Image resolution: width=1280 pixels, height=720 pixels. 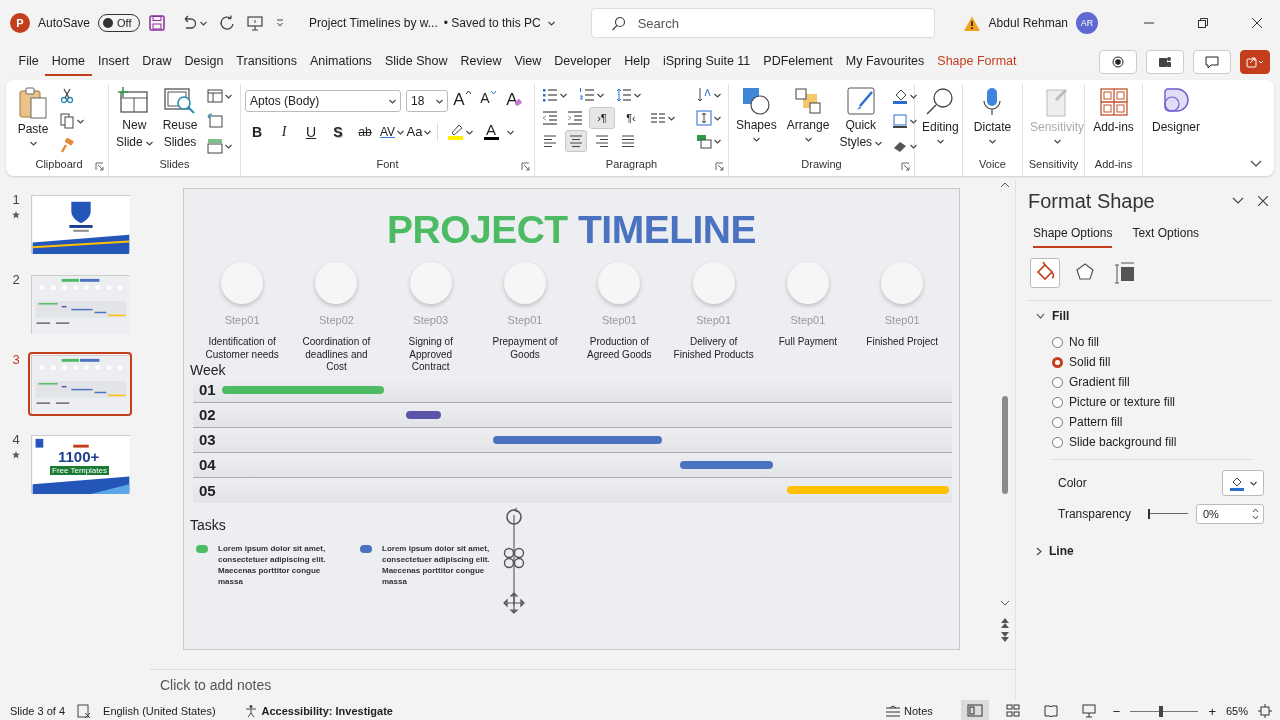 I want to click on notes-field: Click to add notes, so click(x=582, y=684).